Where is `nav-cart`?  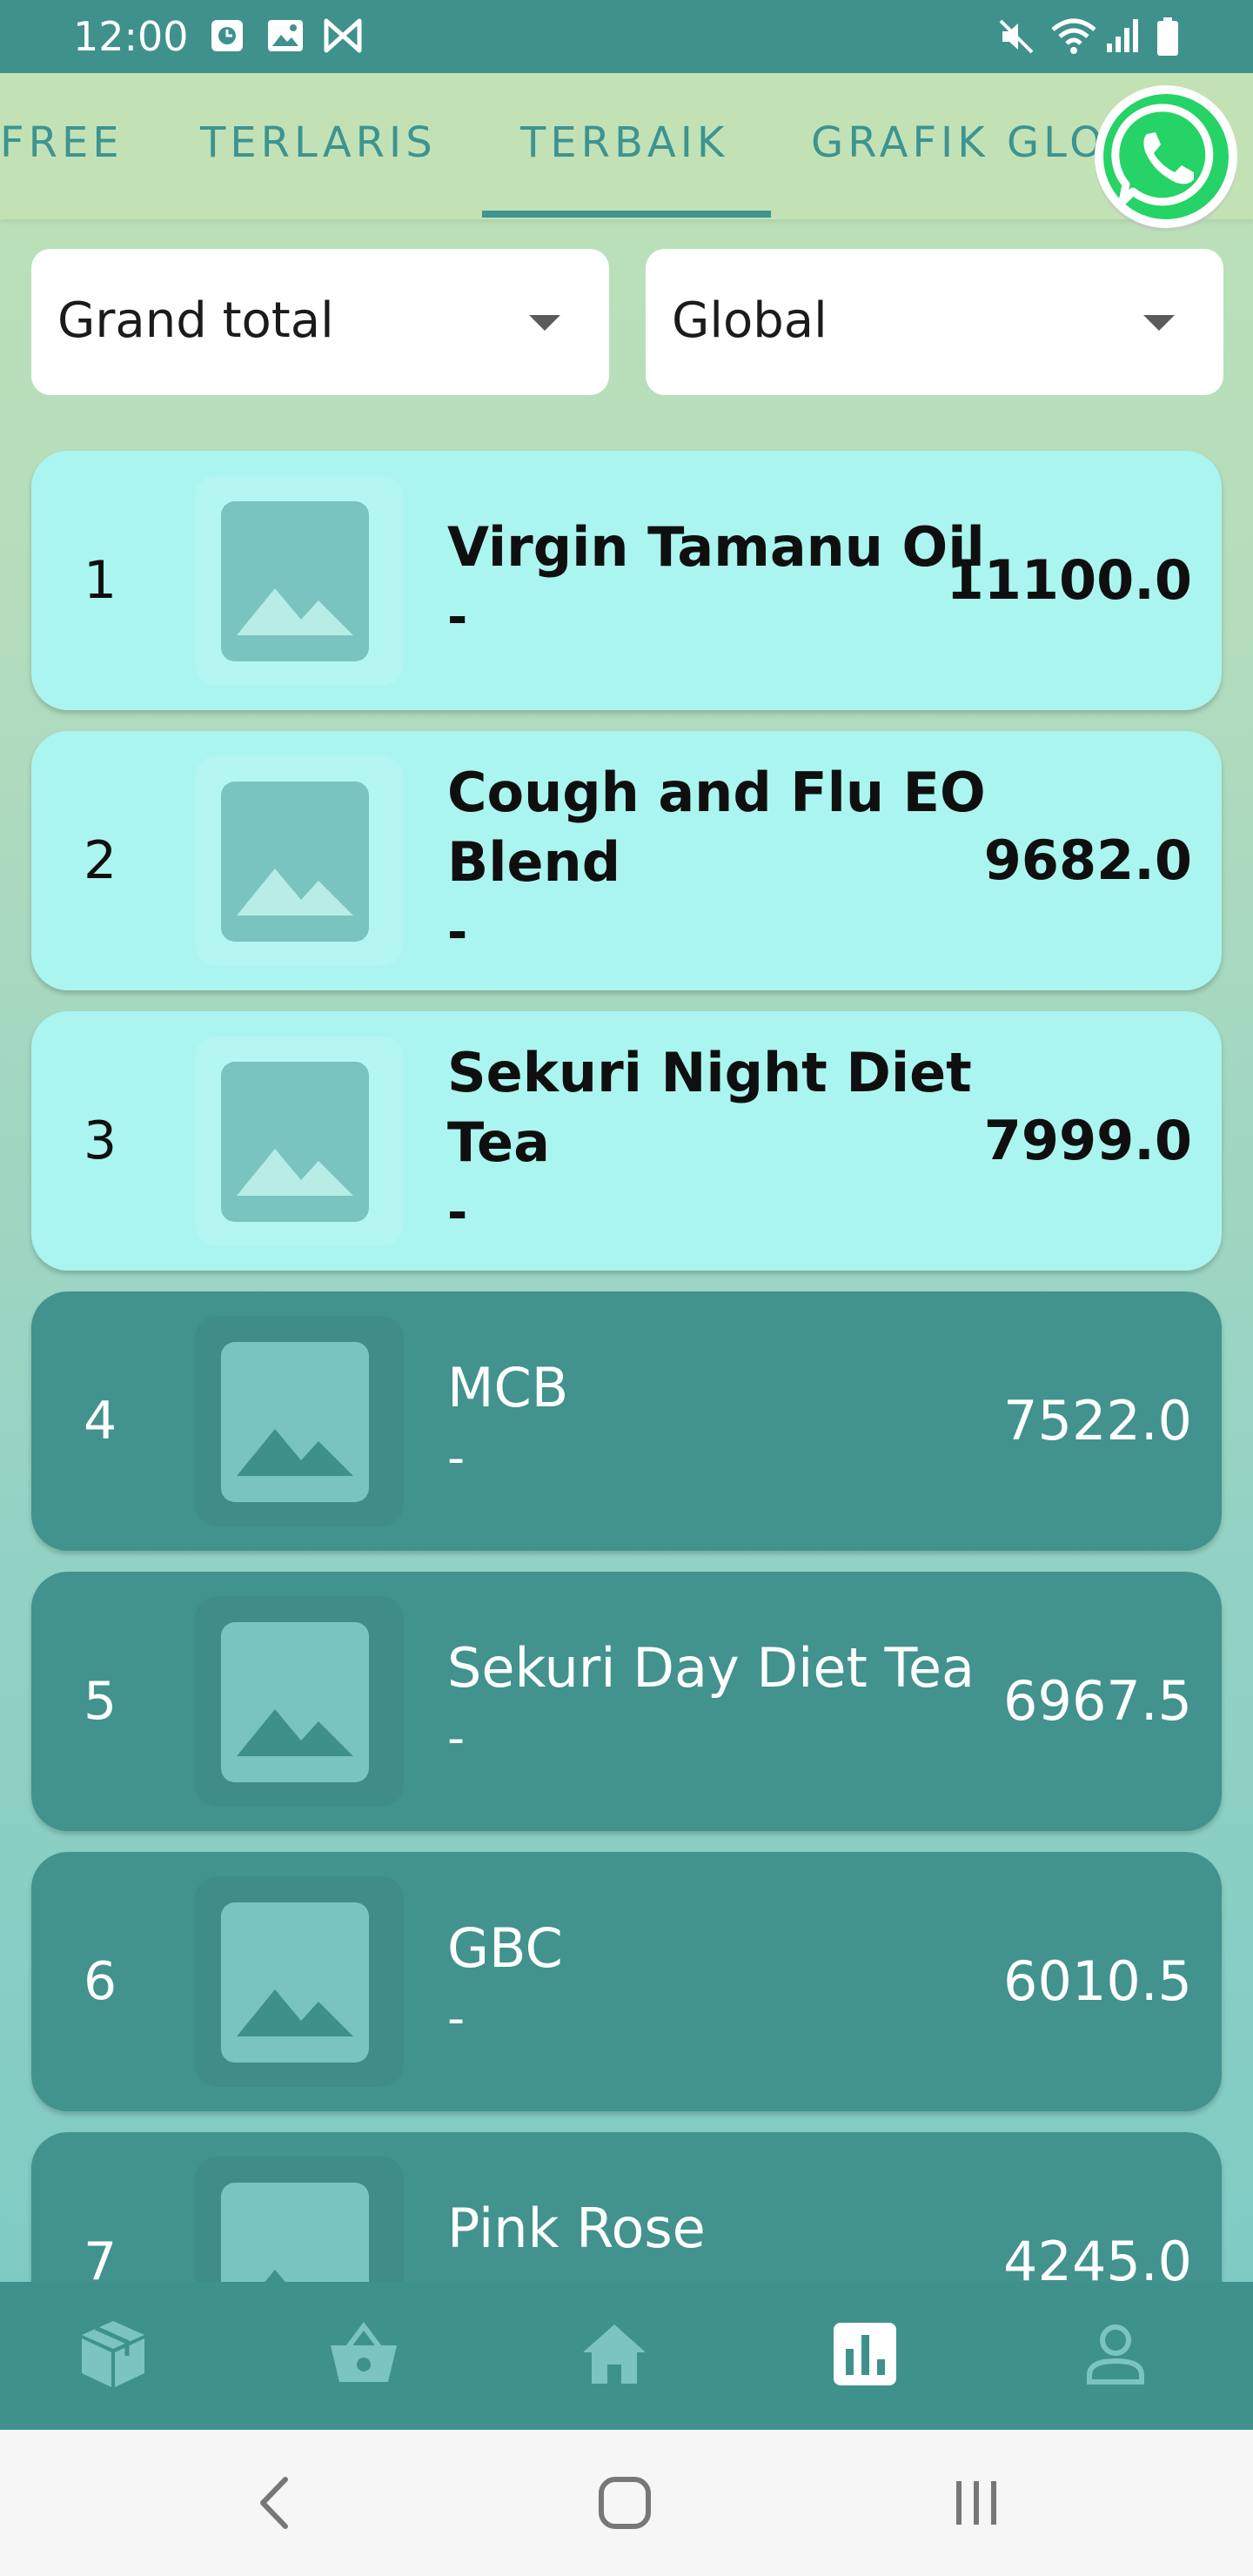
nav-cart is located at coordinates (364, 2354).